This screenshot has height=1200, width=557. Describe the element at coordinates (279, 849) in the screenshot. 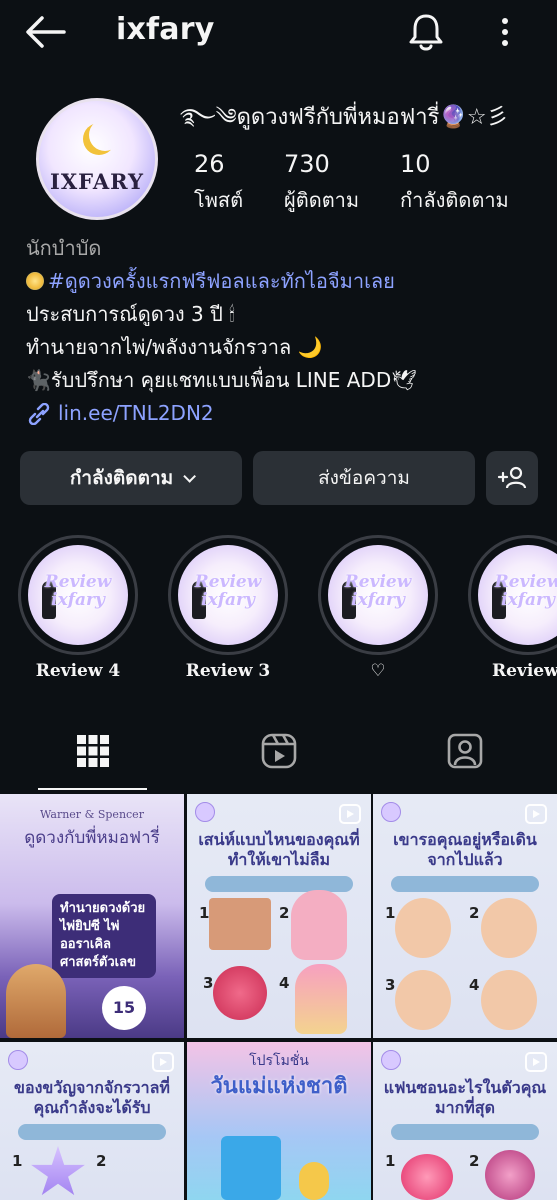

I see `post-title: เสน่ห์แบบไหนของคุณที่ทำให้เขาไม่ลืม` at that location.